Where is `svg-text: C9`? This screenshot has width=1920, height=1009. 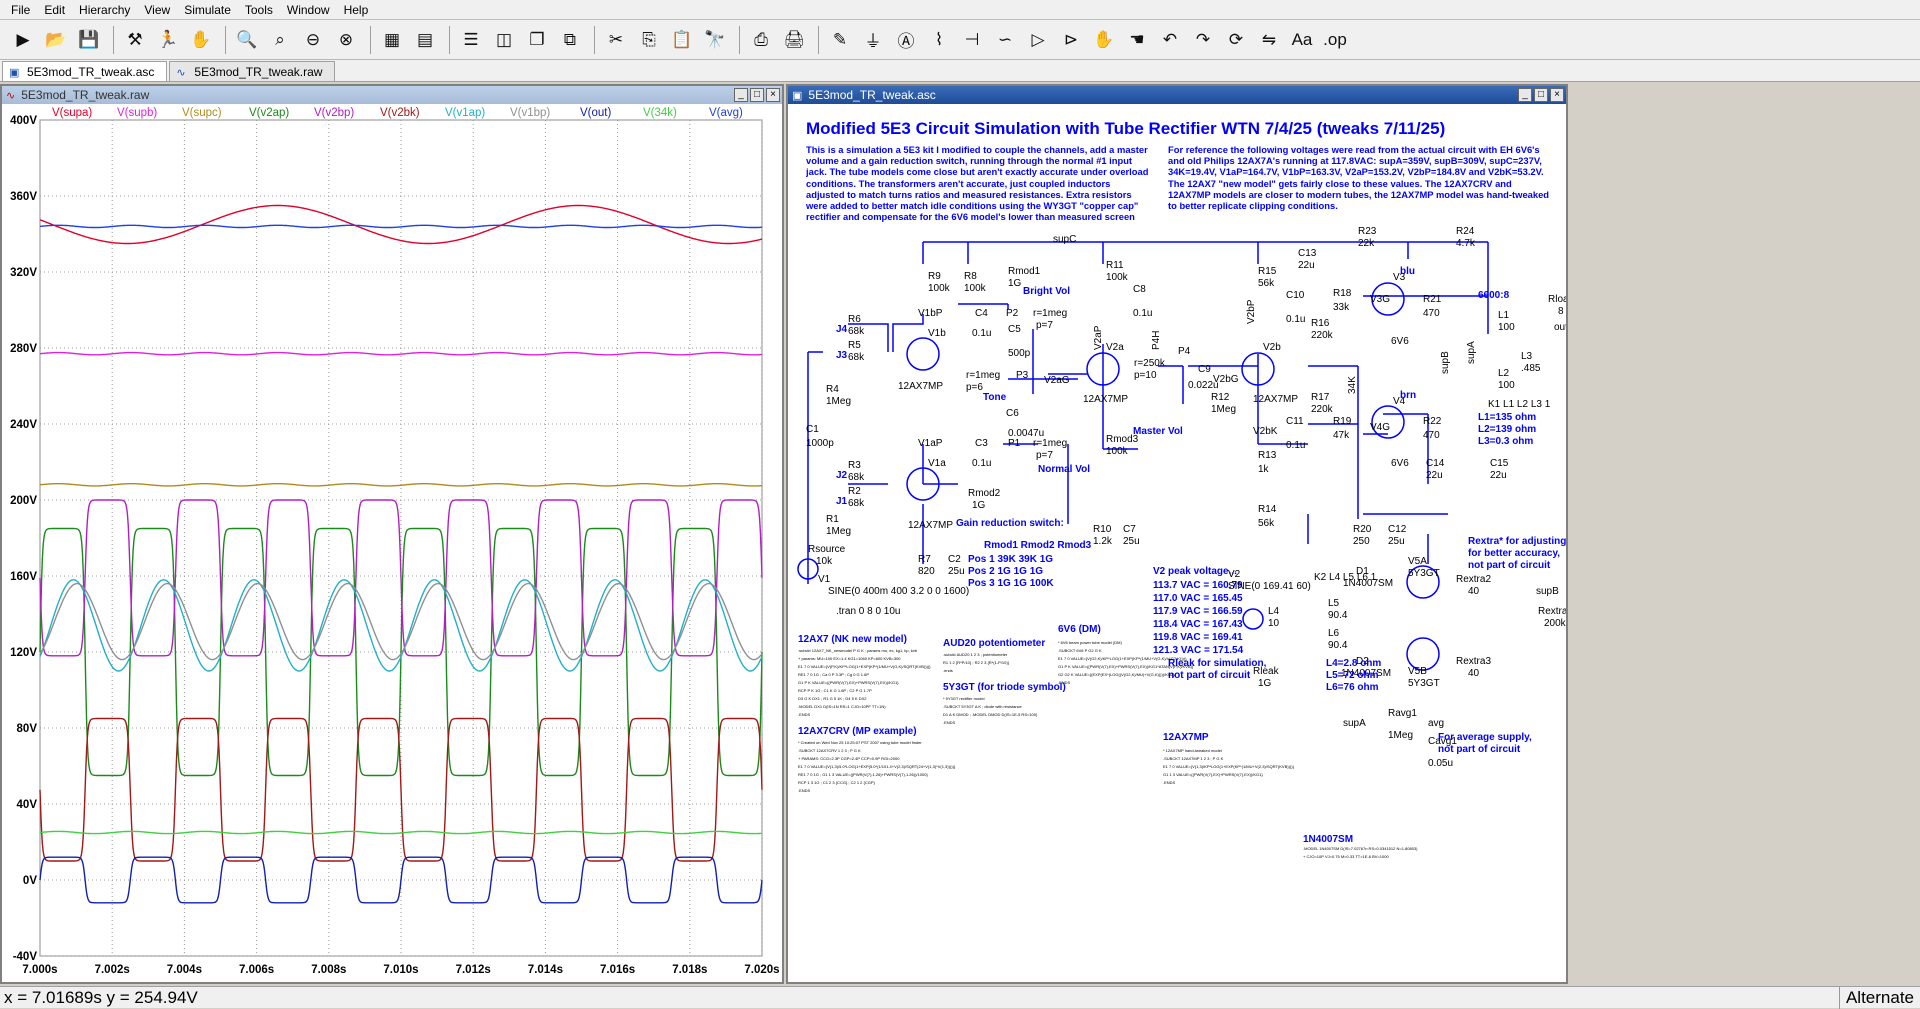 svg-text: C9 is located at coordinates (1204, 369).